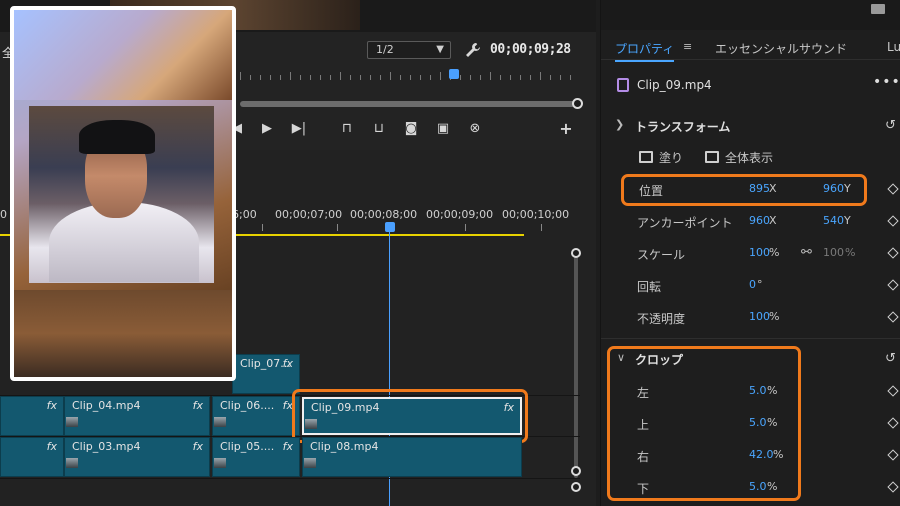 The width and height of the screenshot is (900, 506). Describe the element at coordinates (833, 252) in the screenshot. I see `scale-value-2: 100` at that location.